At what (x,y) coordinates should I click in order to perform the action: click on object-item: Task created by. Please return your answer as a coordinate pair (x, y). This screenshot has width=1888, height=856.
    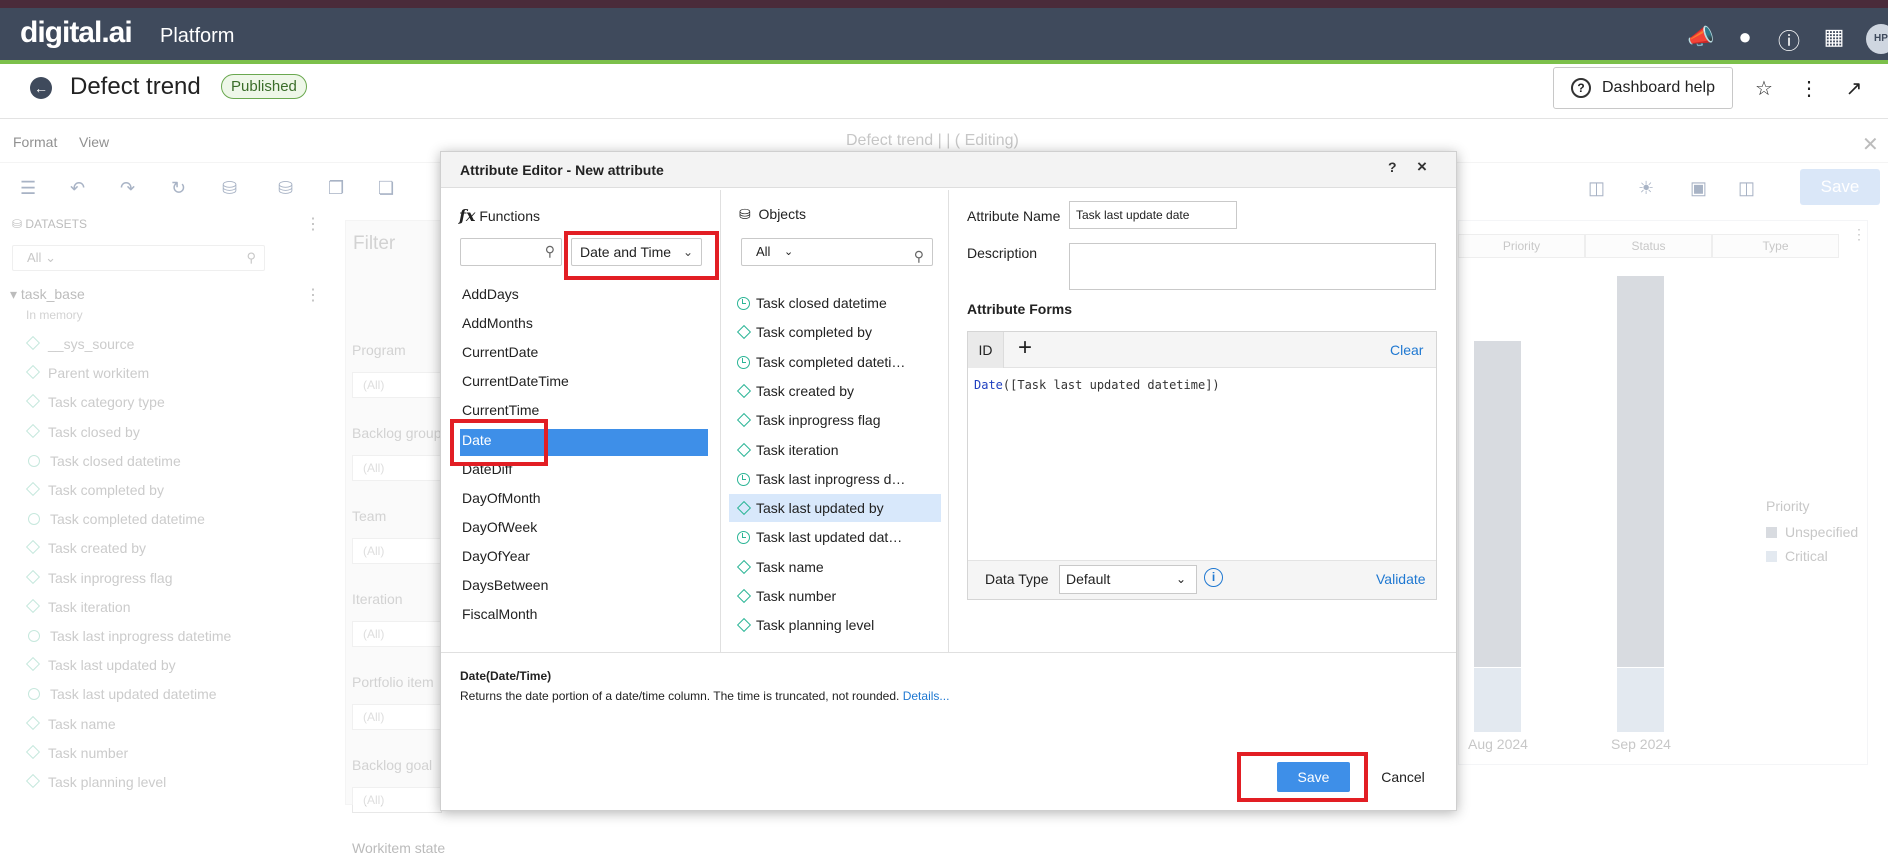
    Looking at the image, I should click on (795, 390).